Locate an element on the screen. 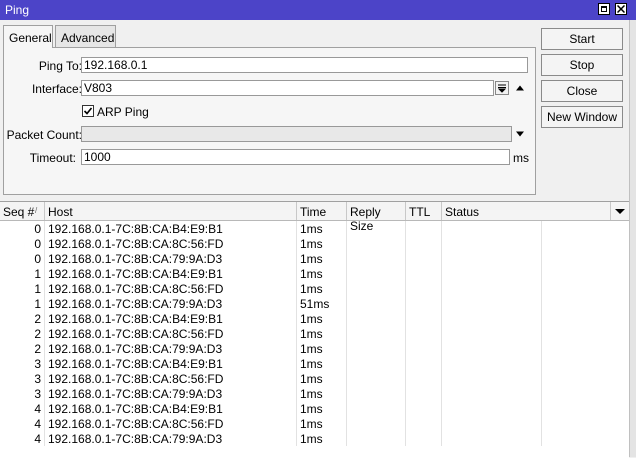 This screenshot has width=636, height=458. table-row: 1 192.168.0.1-7C:8B:CA:8C:56:FD 1ms is located at coordinates (314, 288).